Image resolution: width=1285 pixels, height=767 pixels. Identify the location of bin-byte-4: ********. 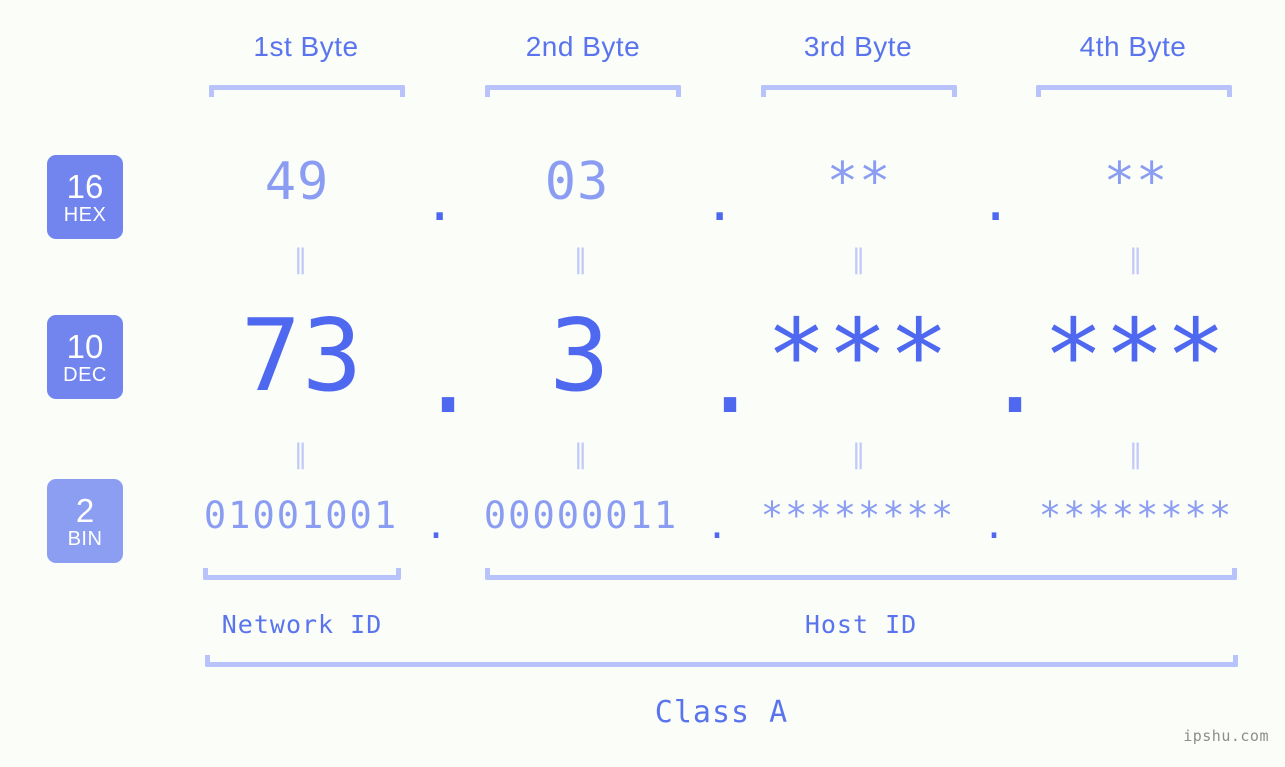
(1136, 515).